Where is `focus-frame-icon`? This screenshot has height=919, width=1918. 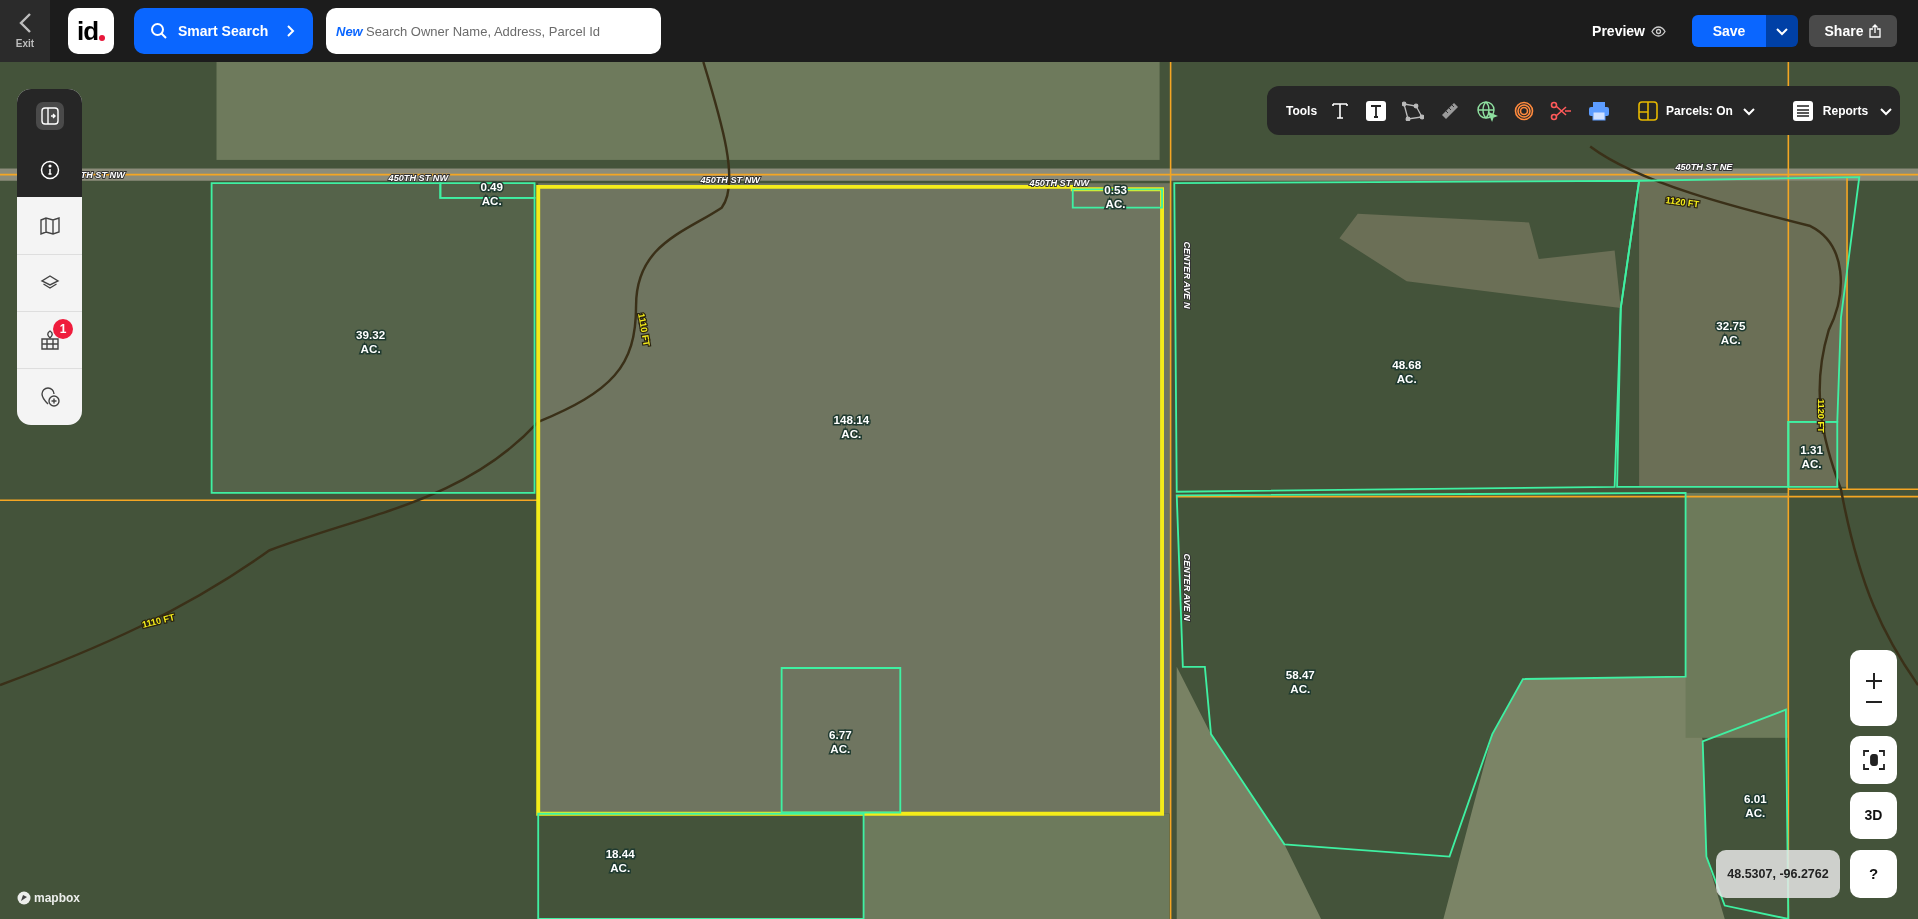 focus-frame-icon is located at coordinates (1873, 760).